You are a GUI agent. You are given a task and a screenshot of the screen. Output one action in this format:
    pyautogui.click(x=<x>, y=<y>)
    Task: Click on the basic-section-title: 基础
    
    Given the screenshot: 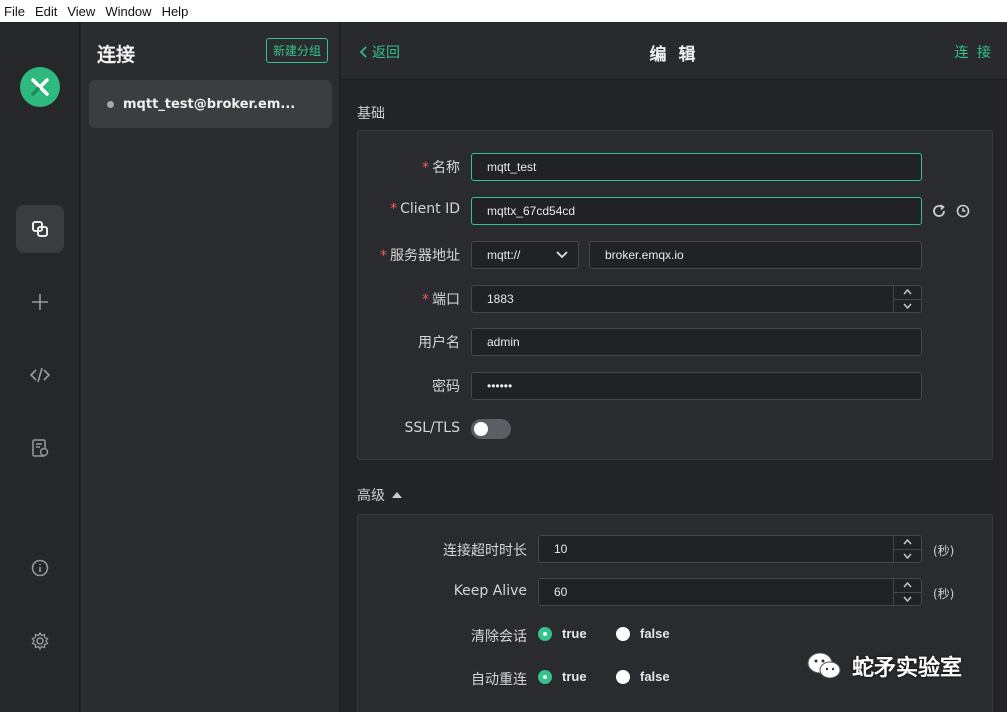 What is the action you would take?
    pyautogui.click(x=371, y=114)
    